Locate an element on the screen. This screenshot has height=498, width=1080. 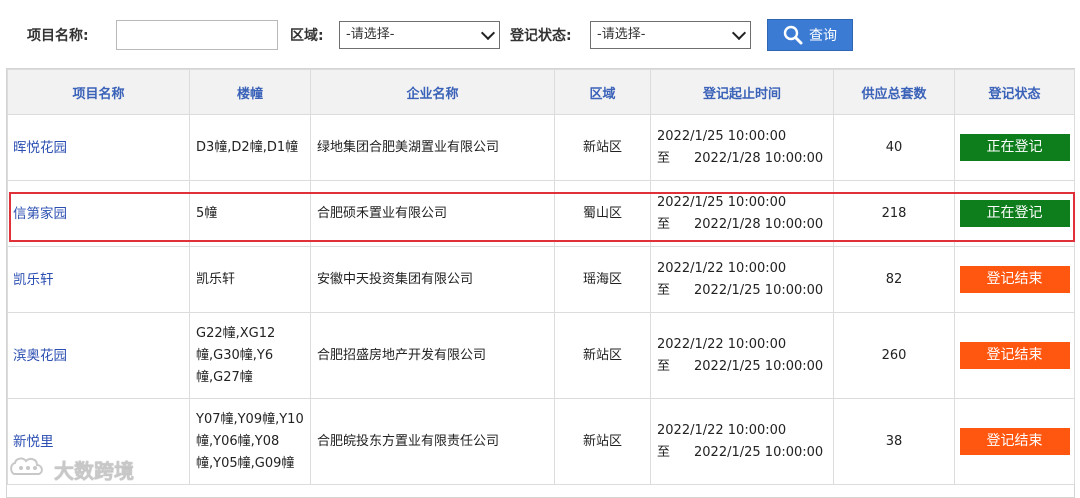
buildings-cell: G22幢,XG12 幢,G30幢,Y6 幢,G27幢 is located at coordinates (250, 355).